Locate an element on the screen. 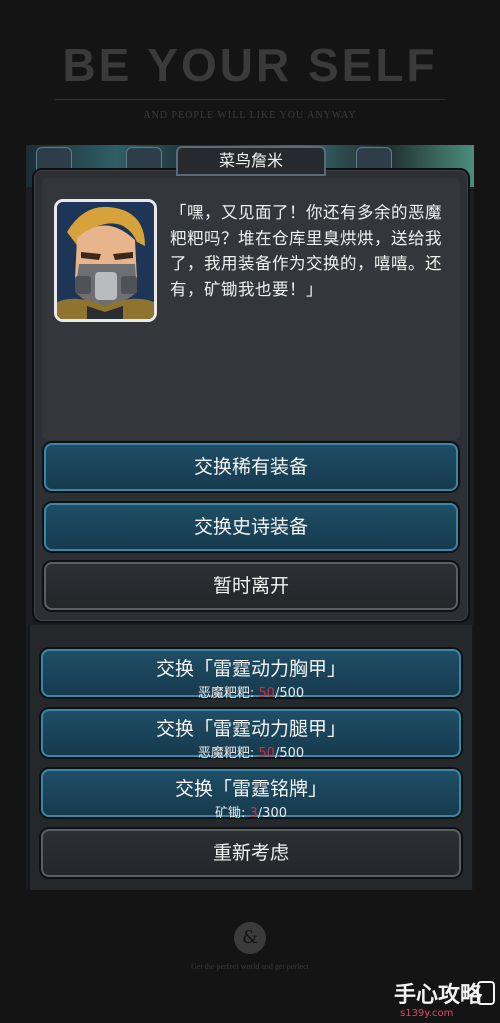  exchange-rare-gear-button: 交换稀有装备 is located at coordinates (251, 467).